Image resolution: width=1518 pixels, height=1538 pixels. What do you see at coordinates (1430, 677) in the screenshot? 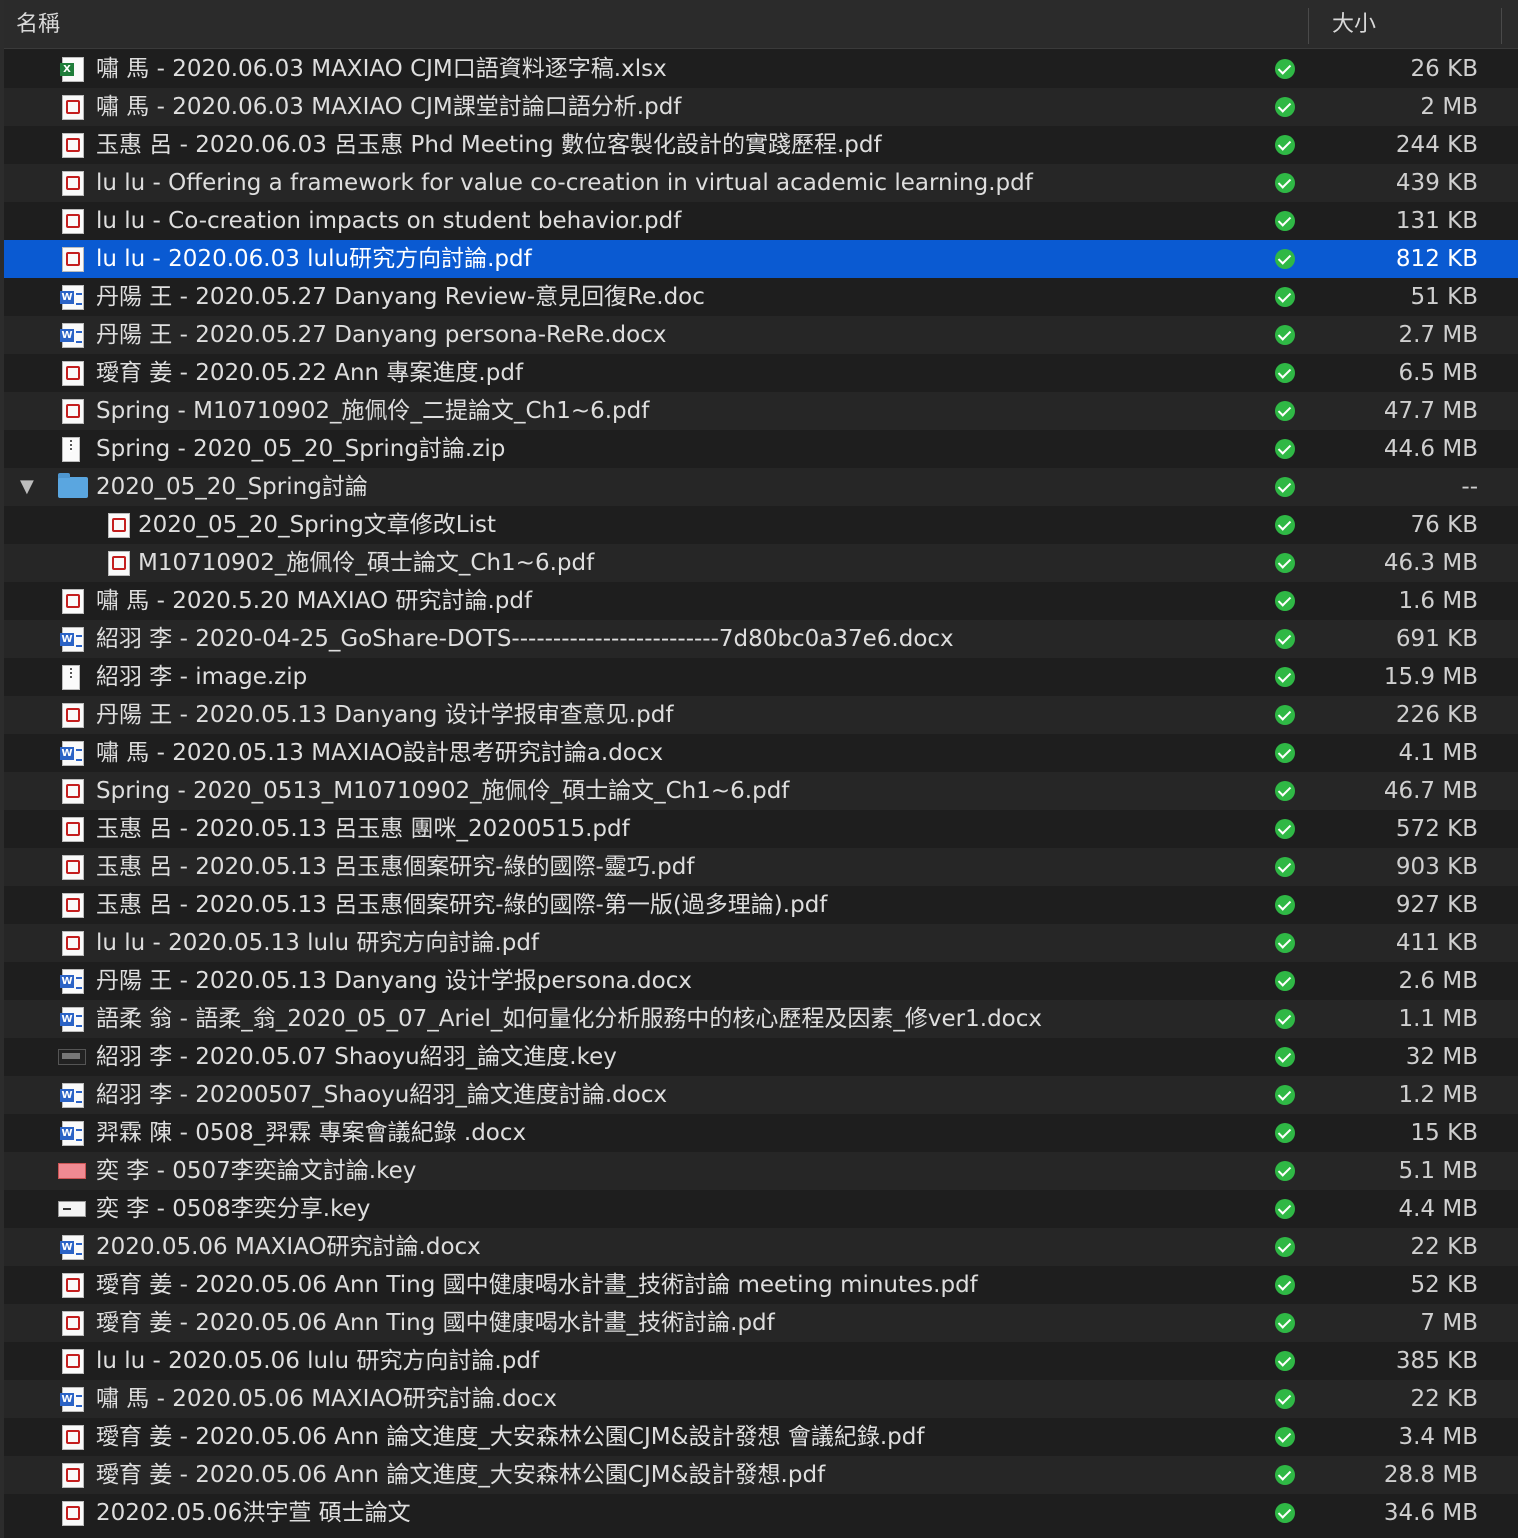
I see `file-size: 15.9 MB` at bounding box center [1430, 677].